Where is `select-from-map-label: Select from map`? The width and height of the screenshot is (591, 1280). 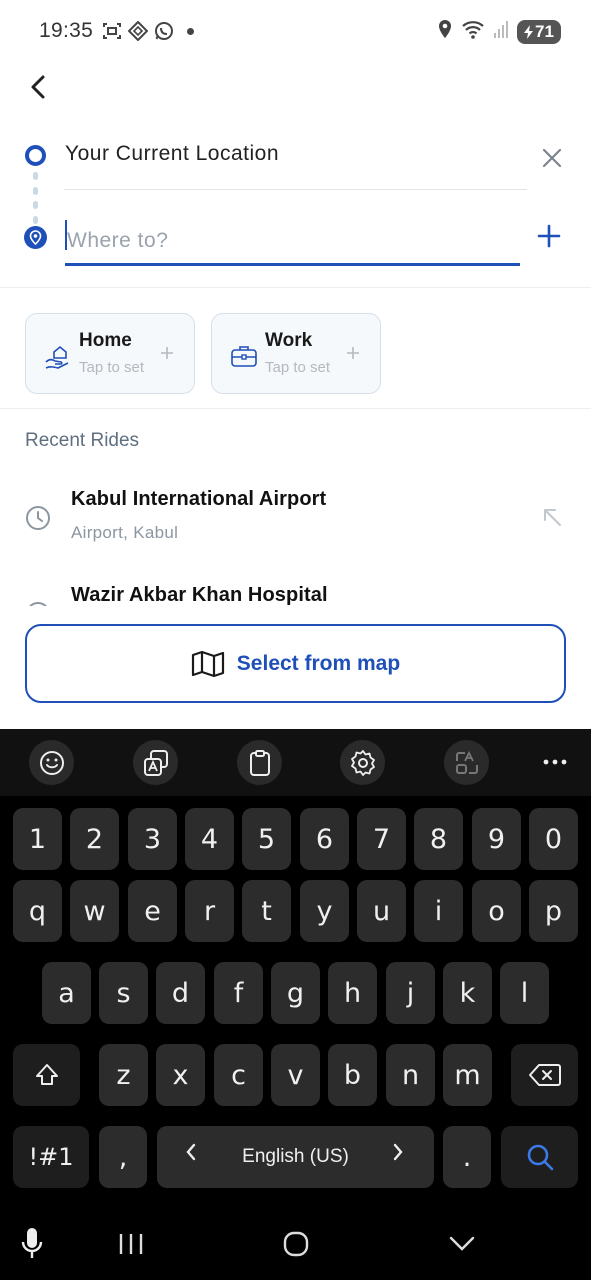 select-from-map-label: Select from map is located at coordinates (318, 663).